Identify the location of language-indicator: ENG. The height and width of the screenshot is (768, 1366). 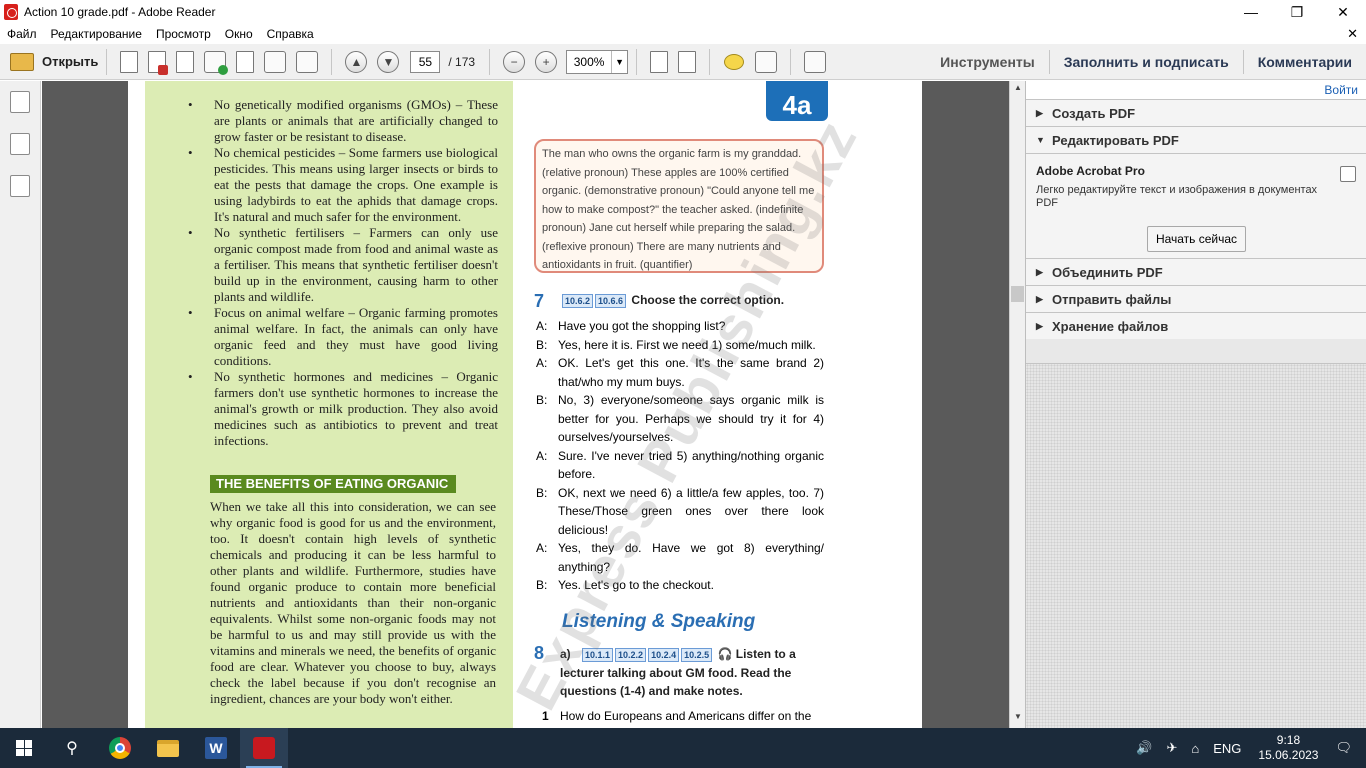
(1227, 748).